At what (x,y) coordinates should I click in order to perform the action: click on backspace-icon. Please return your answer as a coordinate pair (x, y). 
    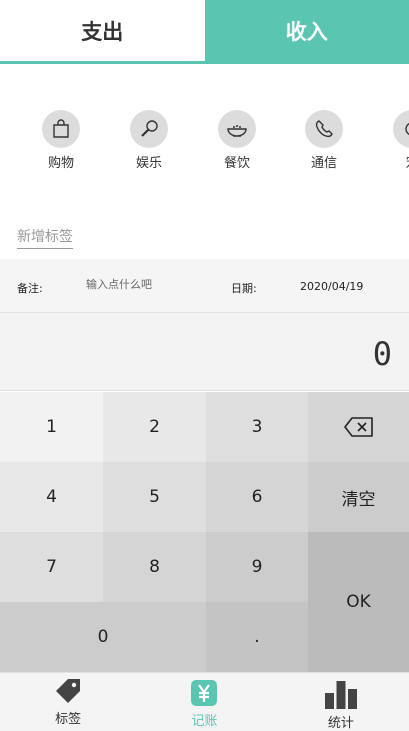
    Looking at the image, I should click on (358, 427).